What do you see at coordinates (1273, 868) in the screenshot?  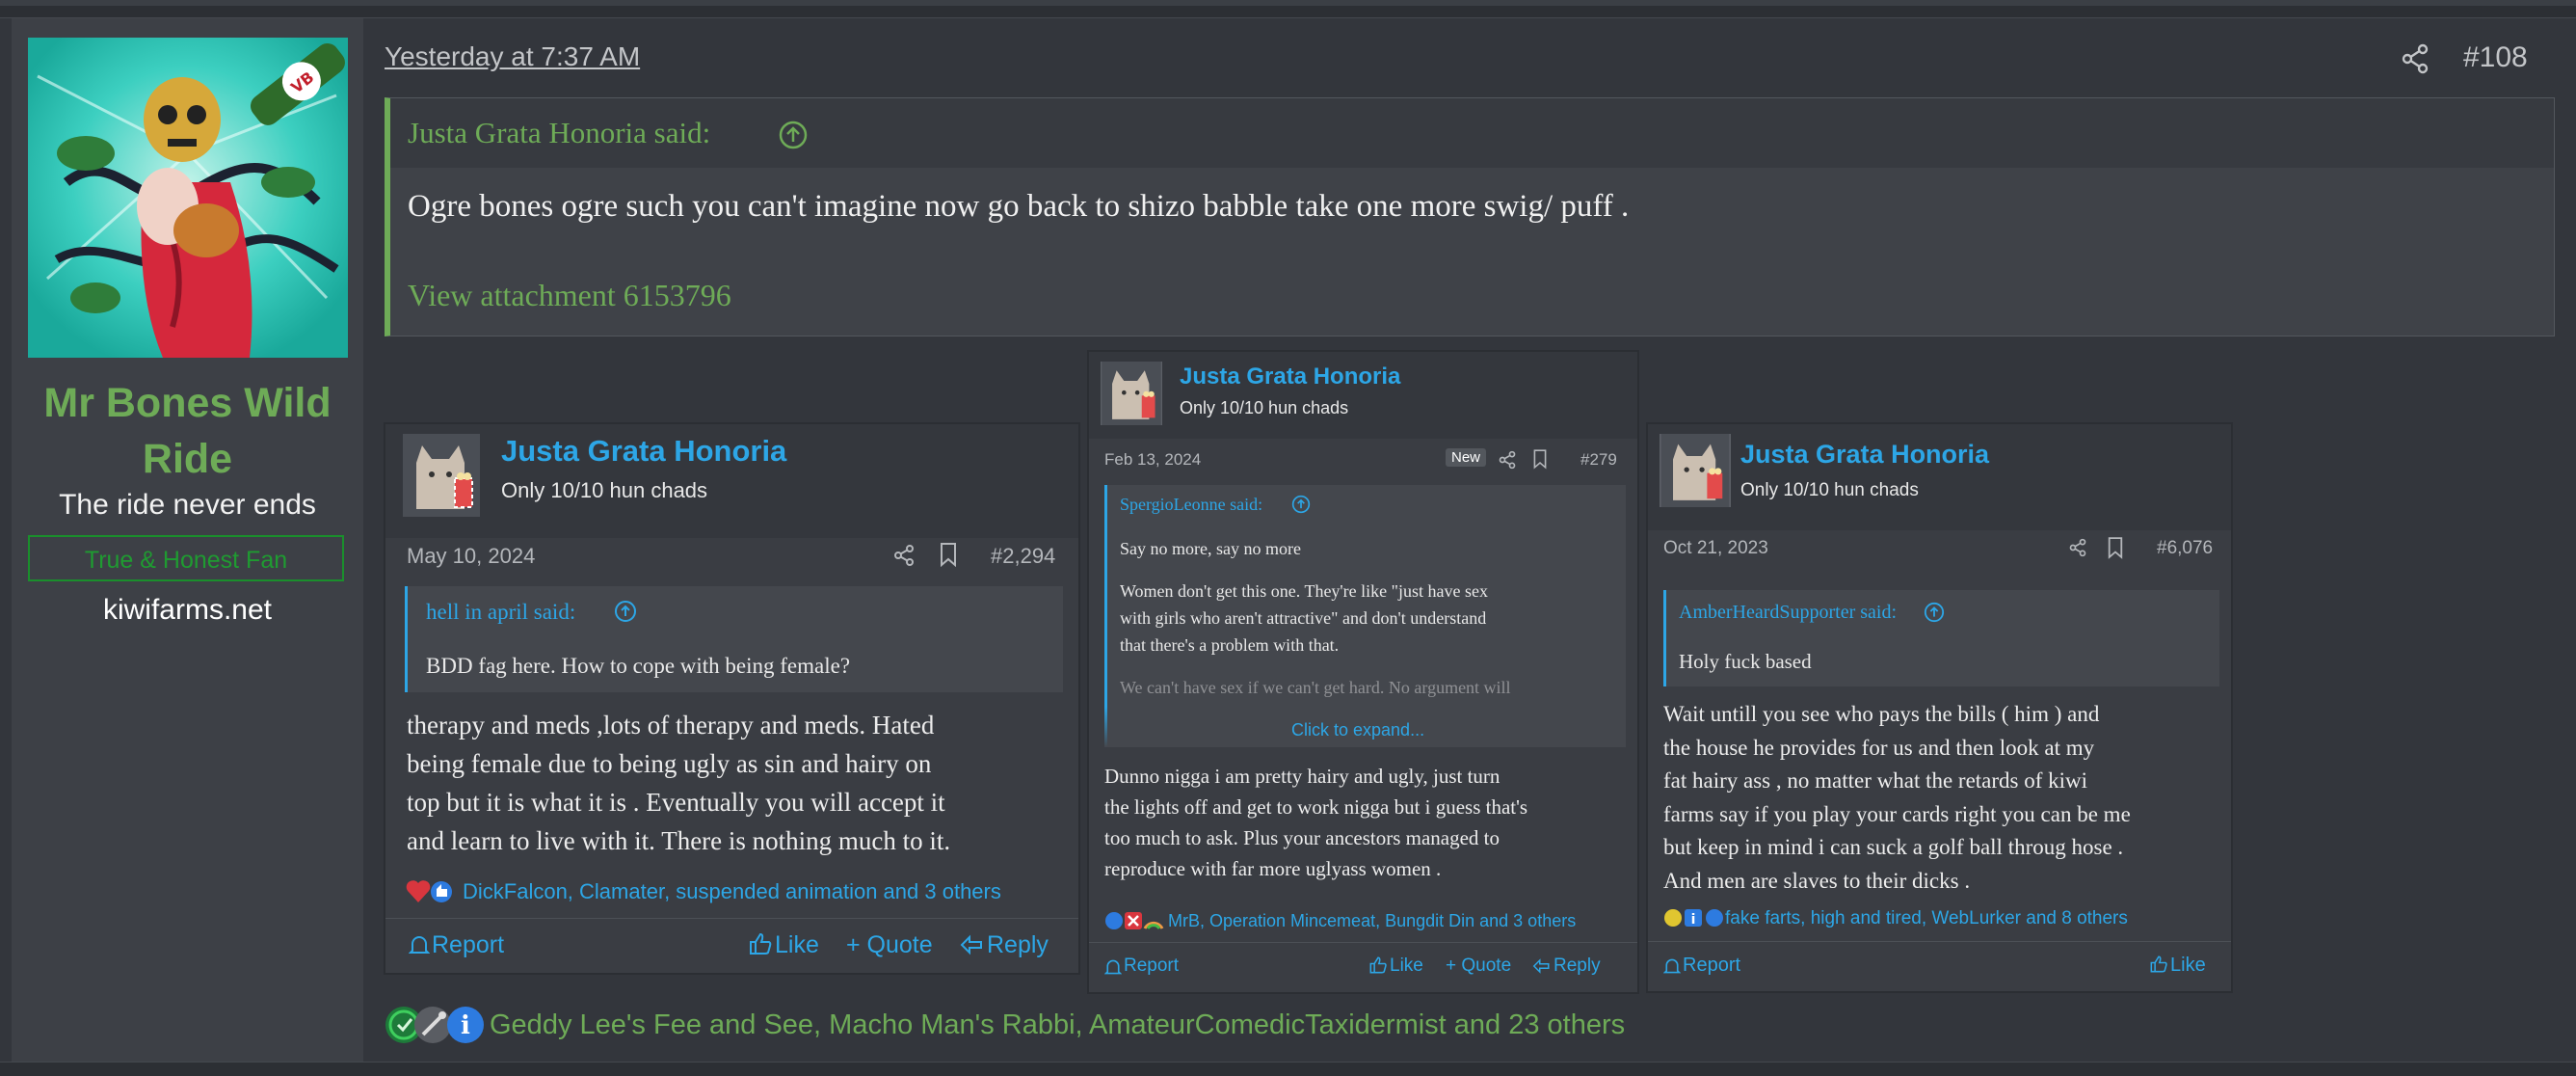 I see `body-line: reproduce with far more uglyass women .` at bounding box center [1273, 868].